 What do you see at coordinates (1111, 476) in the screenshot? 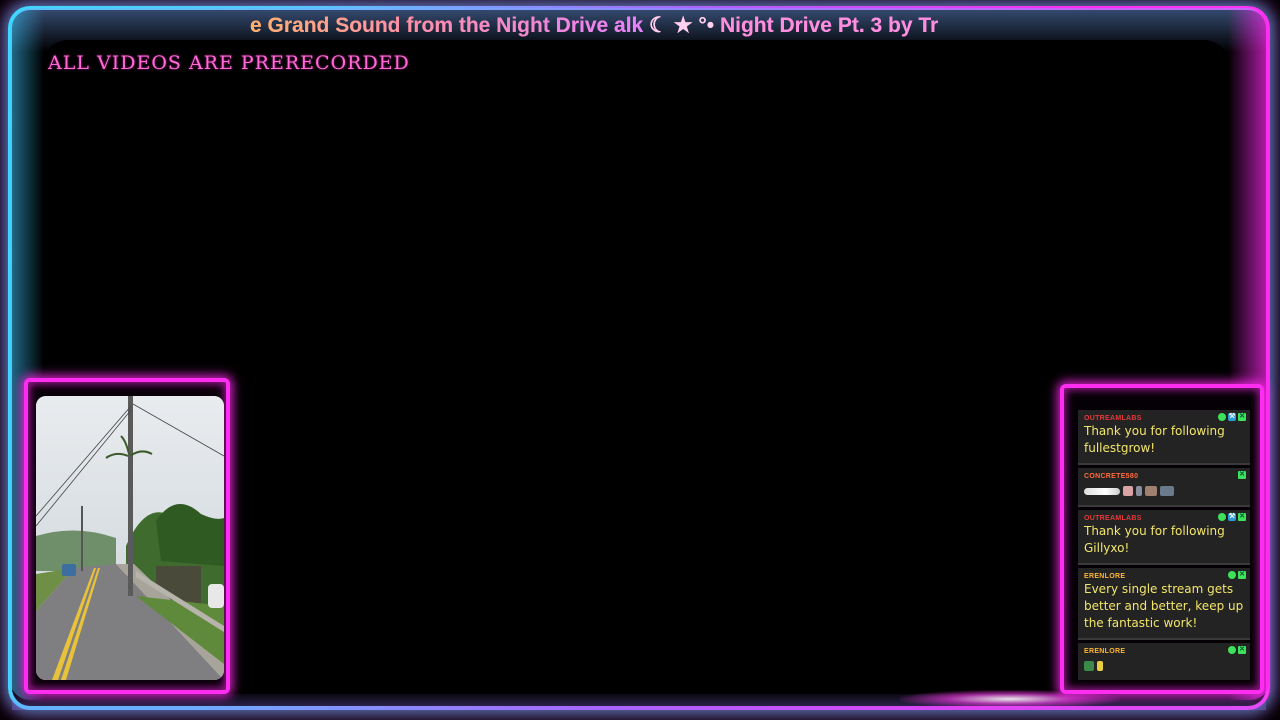
I see `chat-username: CONCRETE580` at bounding box center [1111, 476].